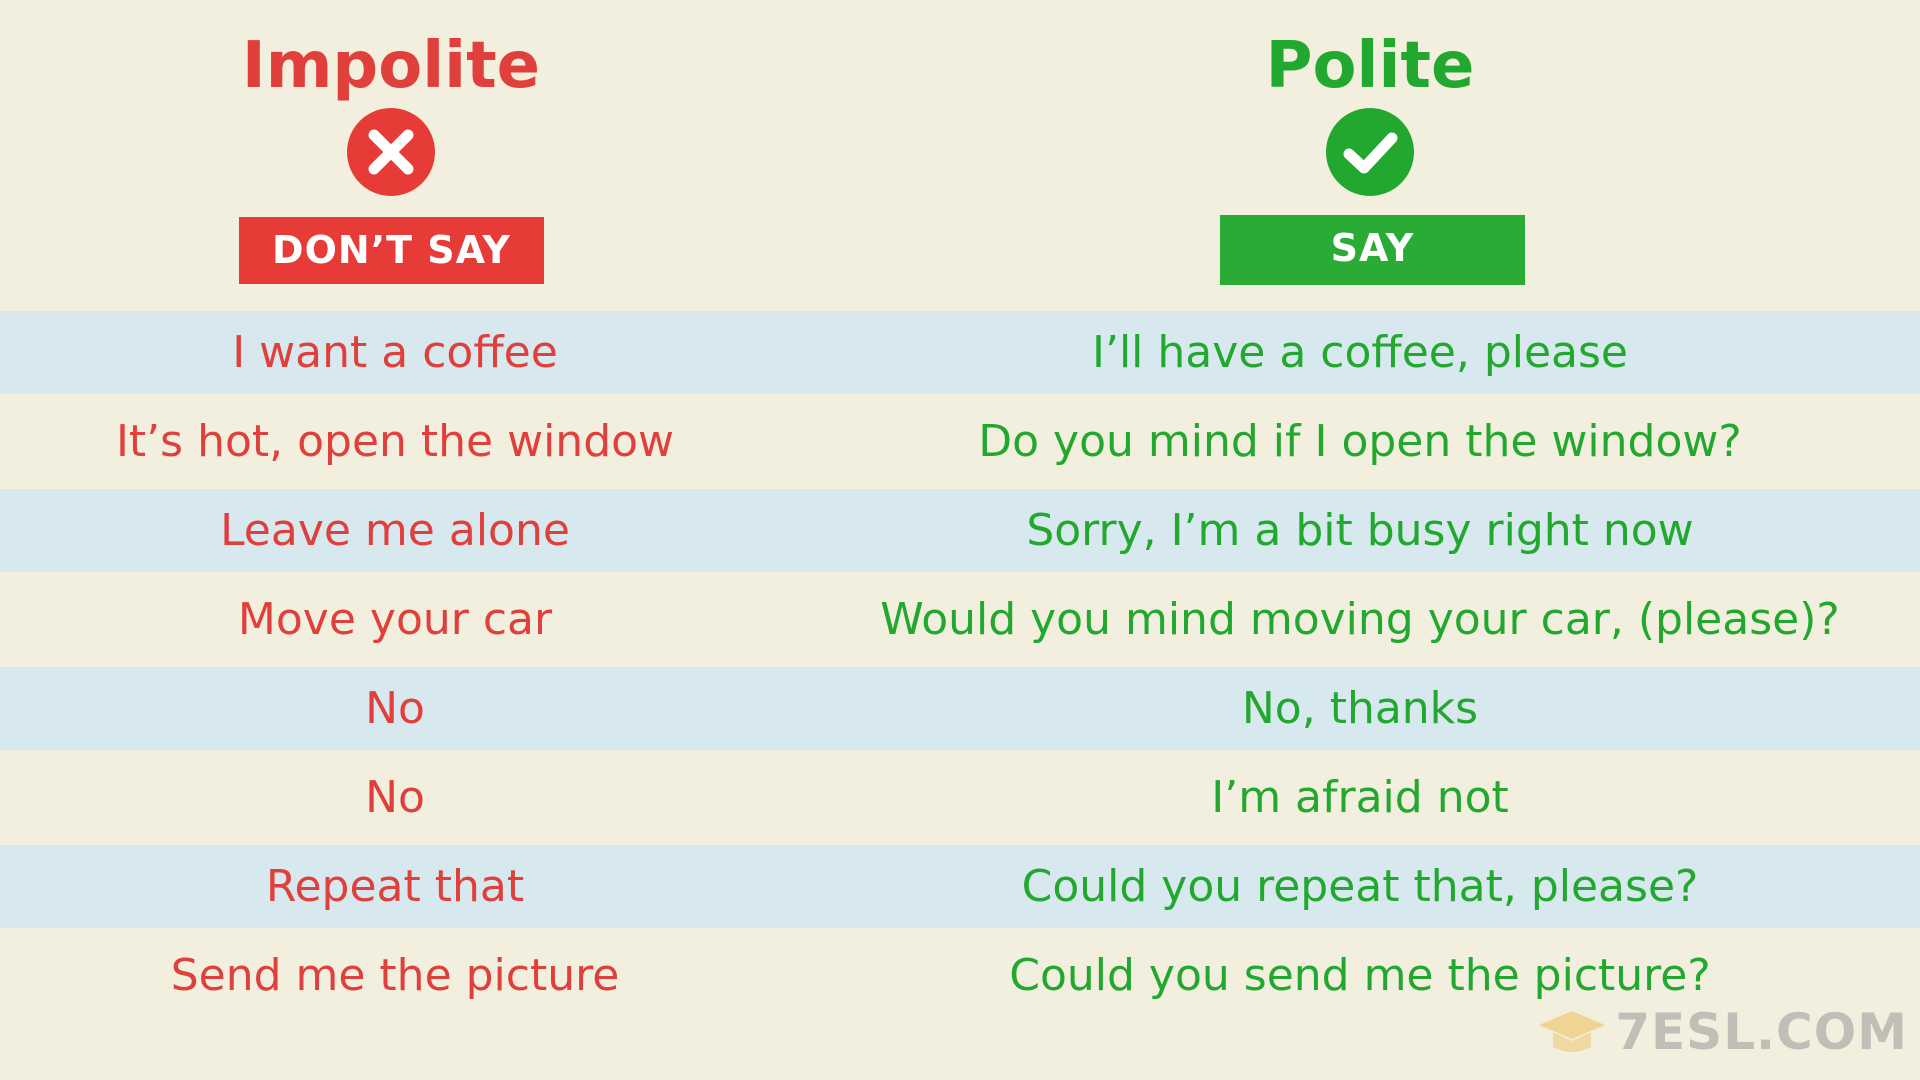 The height and width of the screenshot is (1080, 1920). Describe the element at coordinates (395, 530) in the screenshot. I see `impolite-phrase: Leave me alone` at that location.